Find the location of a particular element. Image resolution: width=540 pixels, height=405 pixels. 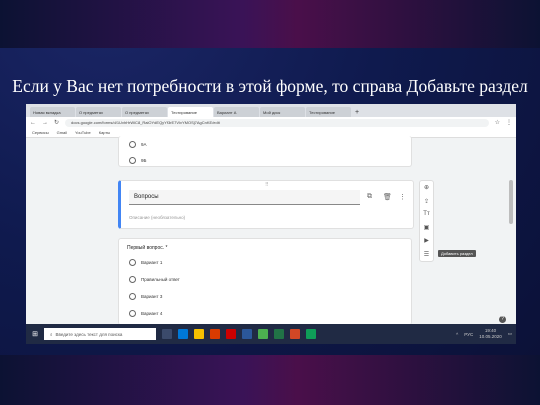

add-image-icon: ▣ is located at coordinates (427, 227).